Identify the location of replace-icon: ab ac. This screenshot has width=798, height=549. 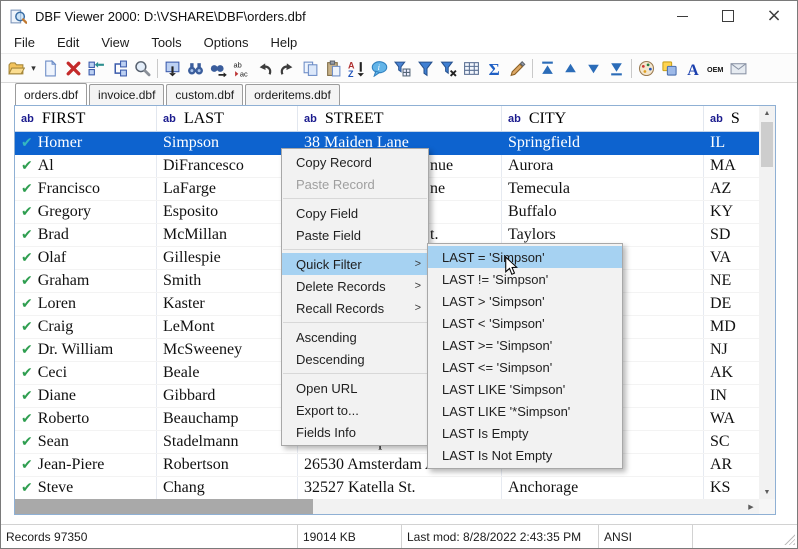
(241, 68).